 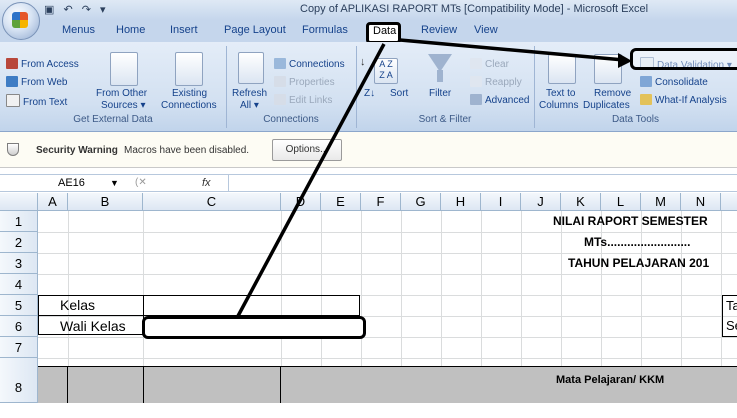 What do you see at coordinates (311, 180) in the screenshot?
I see `annotation-line` at bounding box center [311, 180].